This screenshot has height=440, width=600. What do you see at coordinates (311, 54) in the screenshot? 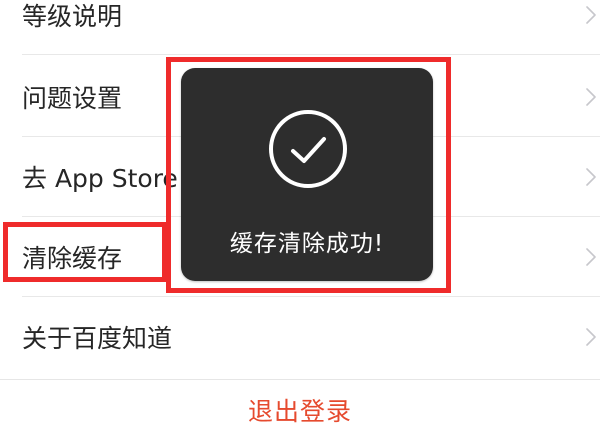
I see `row-divider` at bounding box center [311, 54].